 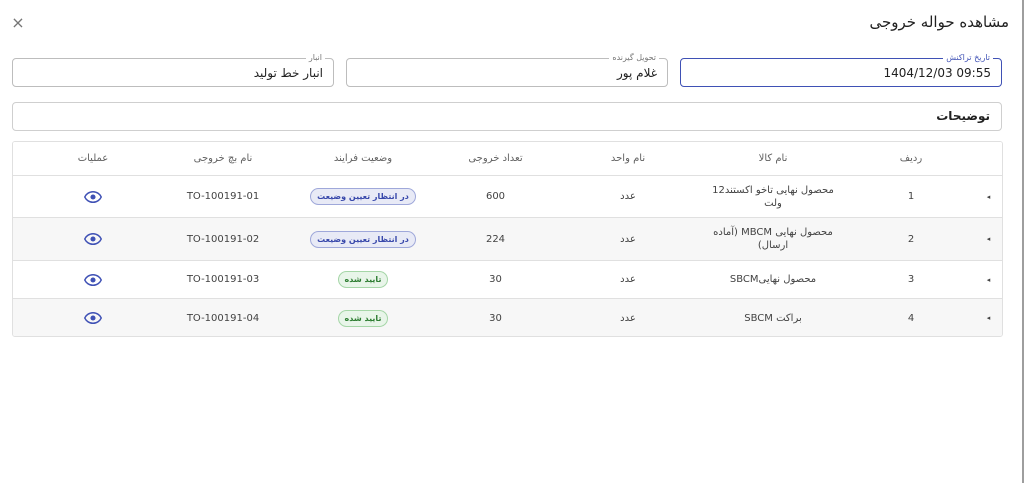 I want to click on warehouse-value: انبار خط تولید, so click(x=288, y=73).